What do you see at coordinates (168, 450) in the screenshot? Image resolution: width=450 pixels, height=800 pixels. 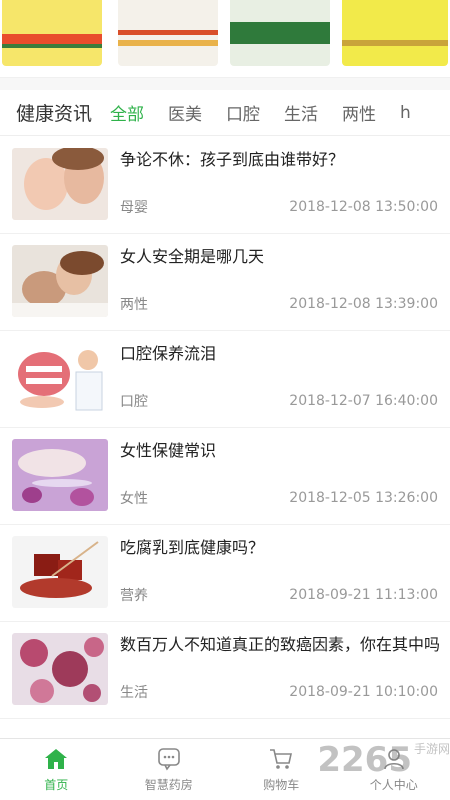 I see `article-title: 女性保健常识` at bounding box center [168, 450].